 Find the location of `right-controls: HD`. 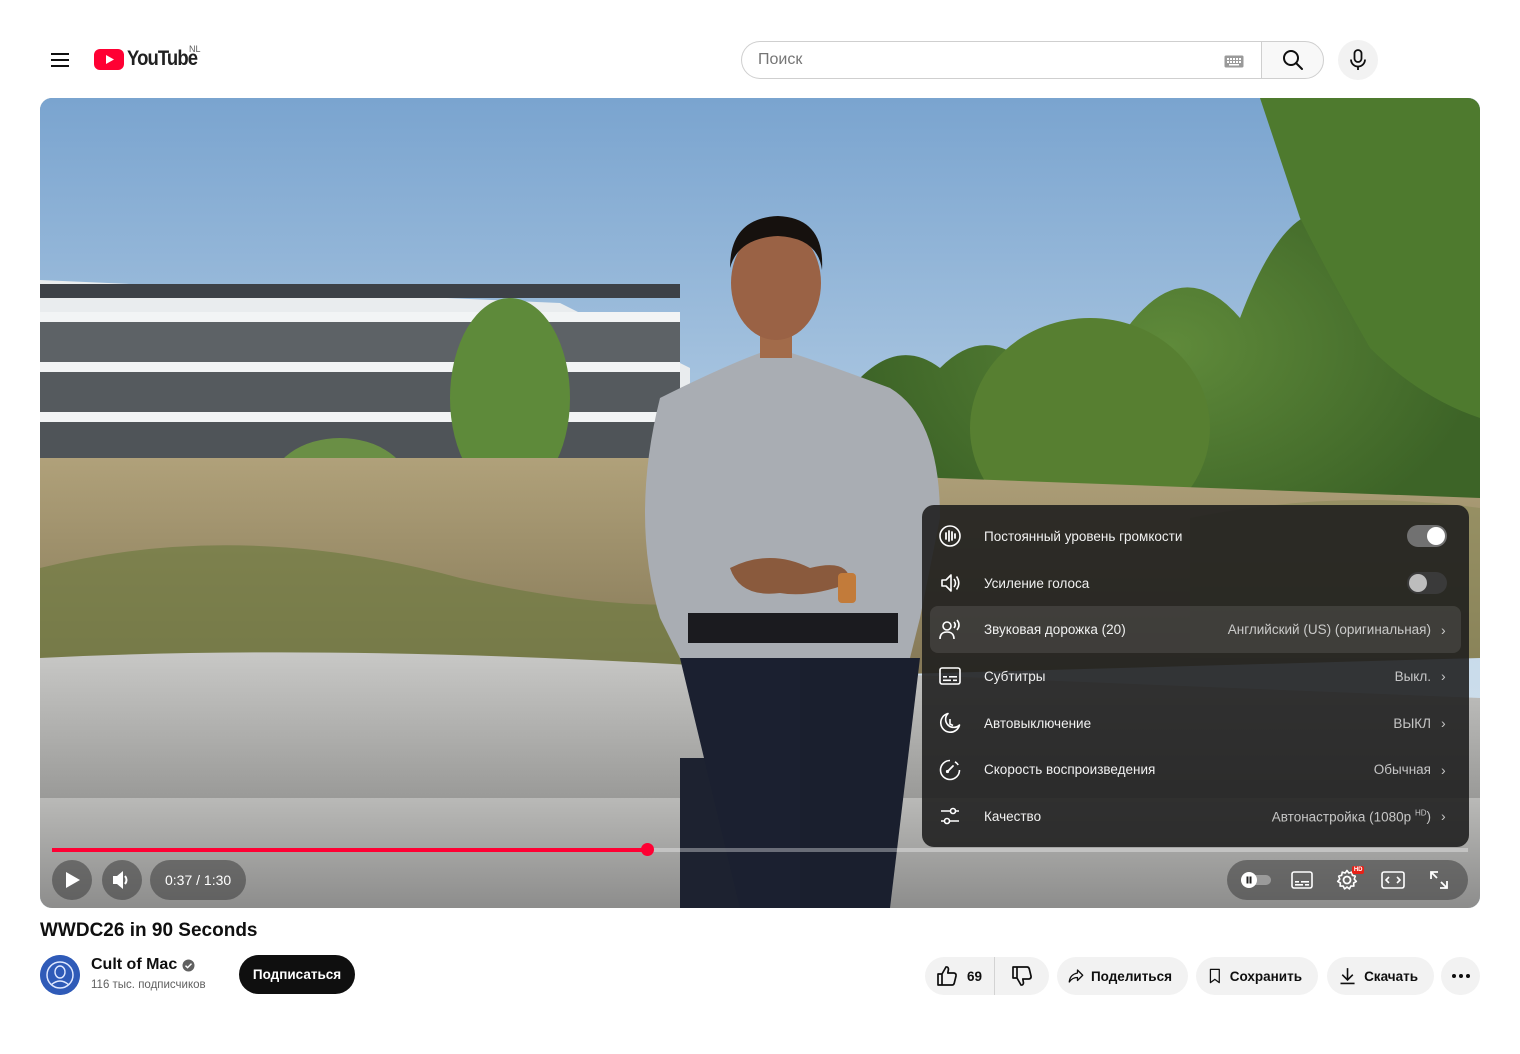

right-controls: HD is located at coordinates (1347, 880).